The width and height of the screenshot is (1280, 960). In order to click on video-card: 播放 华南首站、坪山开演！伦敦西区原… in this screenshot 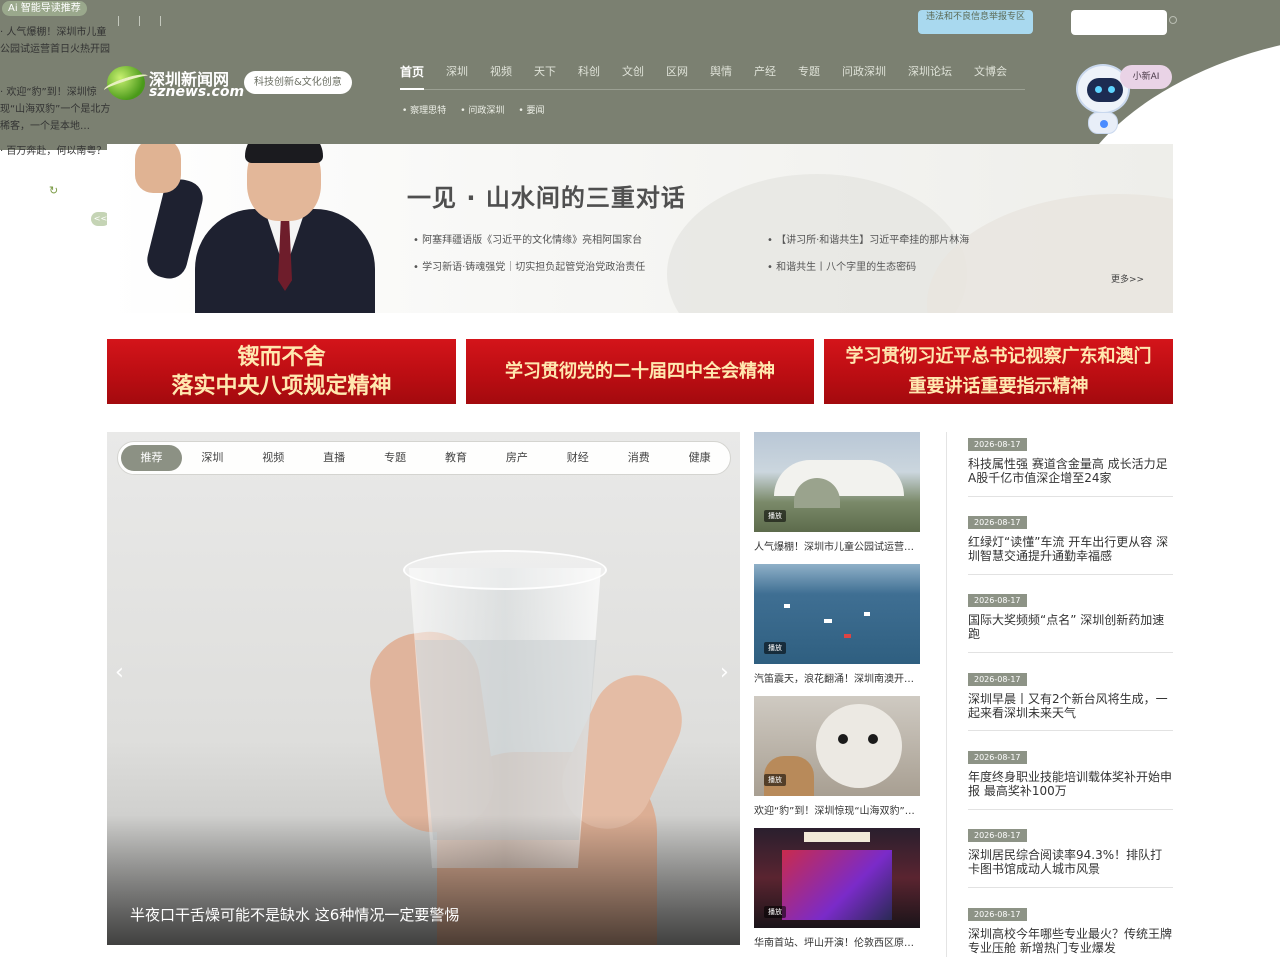, I will do `click(837, 888)`.